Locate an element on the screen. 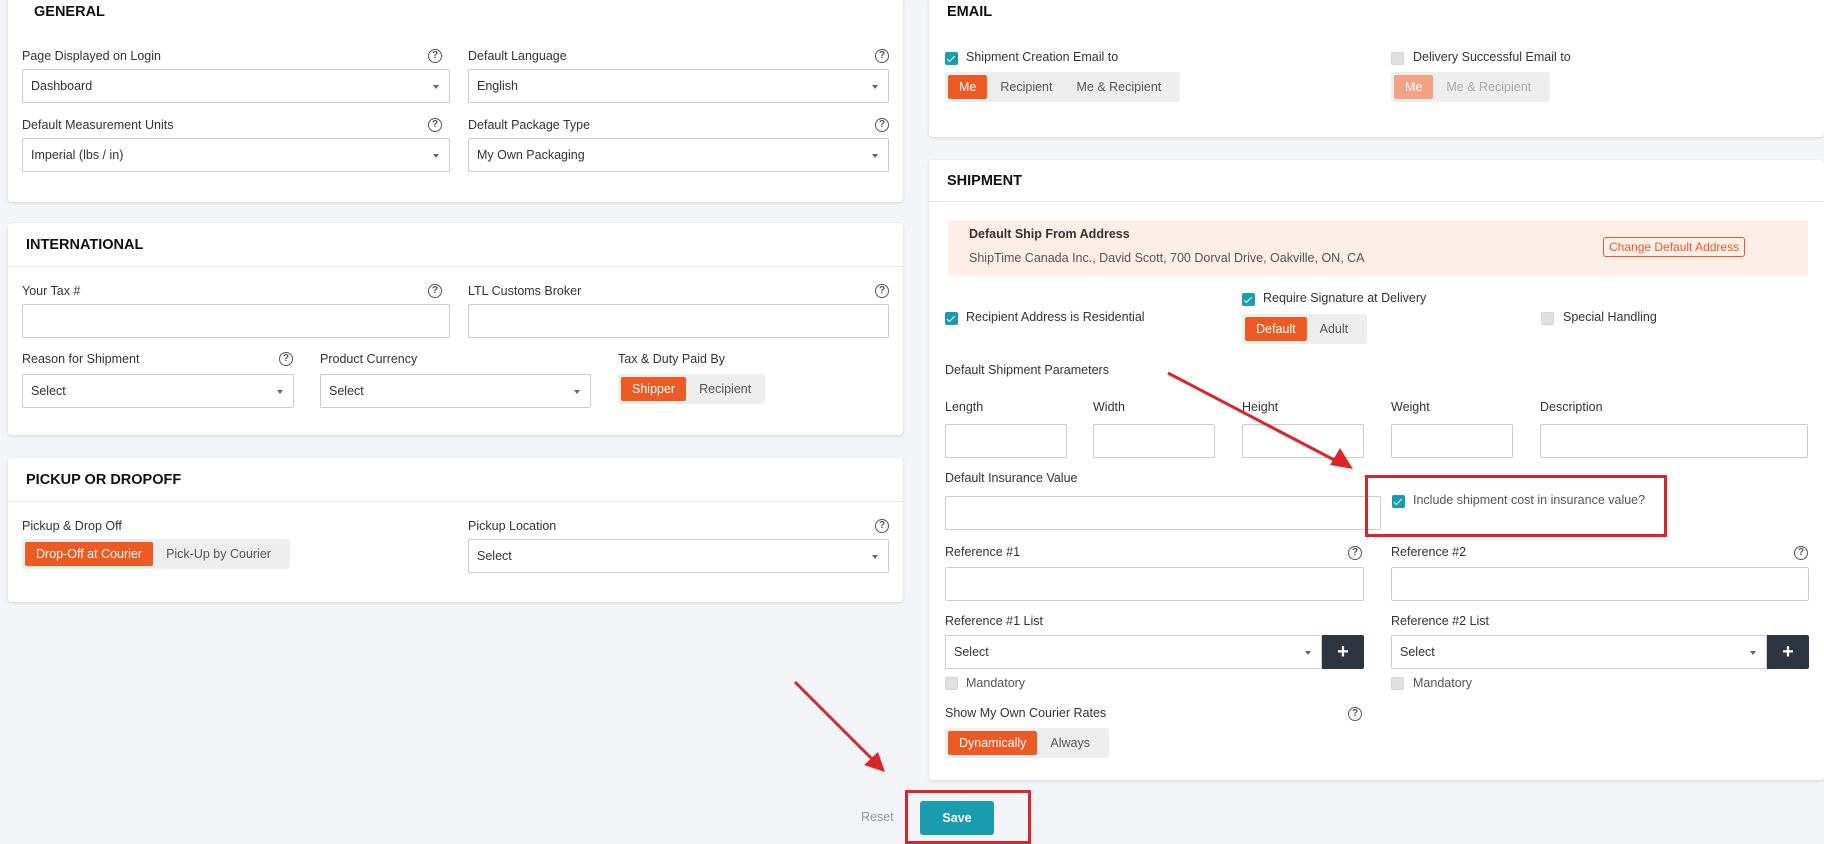  insurance-input is located at coordinates (1163, 513).